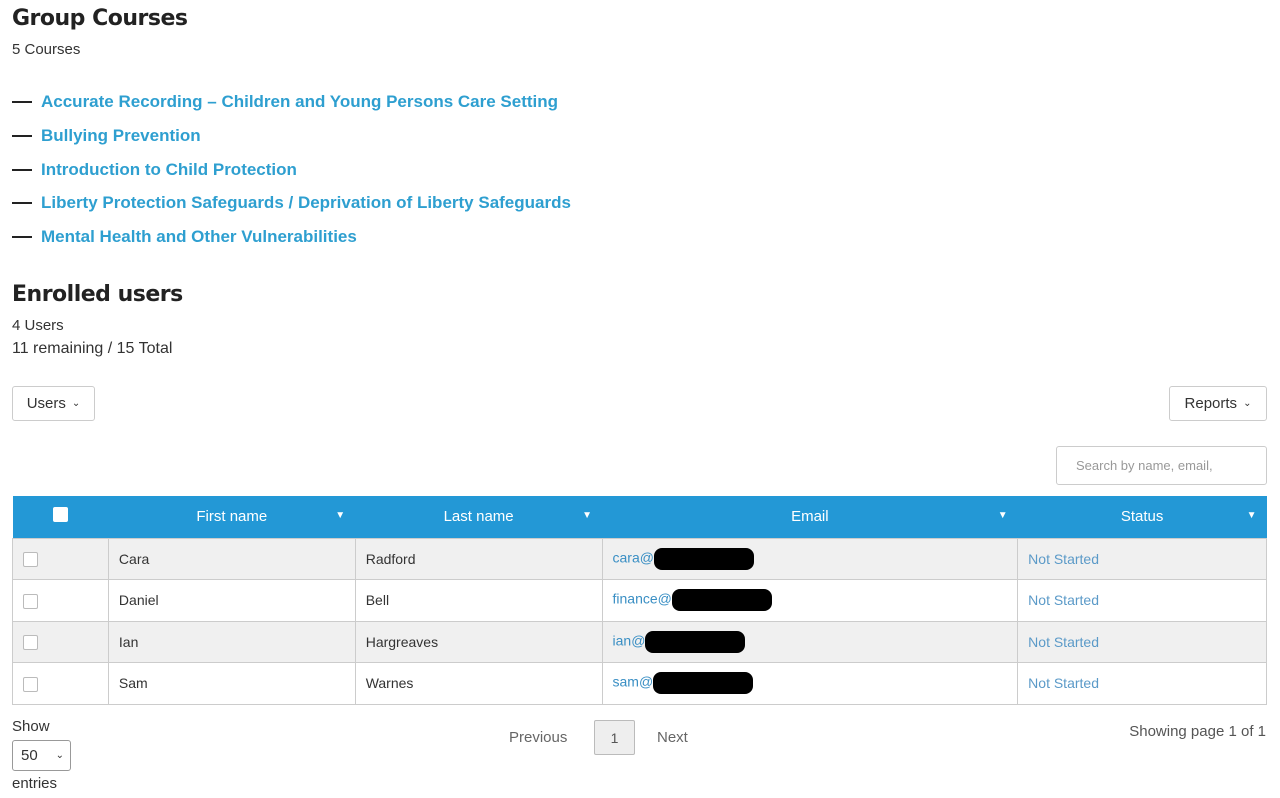 The height and width of the screenshot is (798, 1280). Describe the element at coordinates (633, 557) in the screenshot. I see `email-link: cara@` at that location.